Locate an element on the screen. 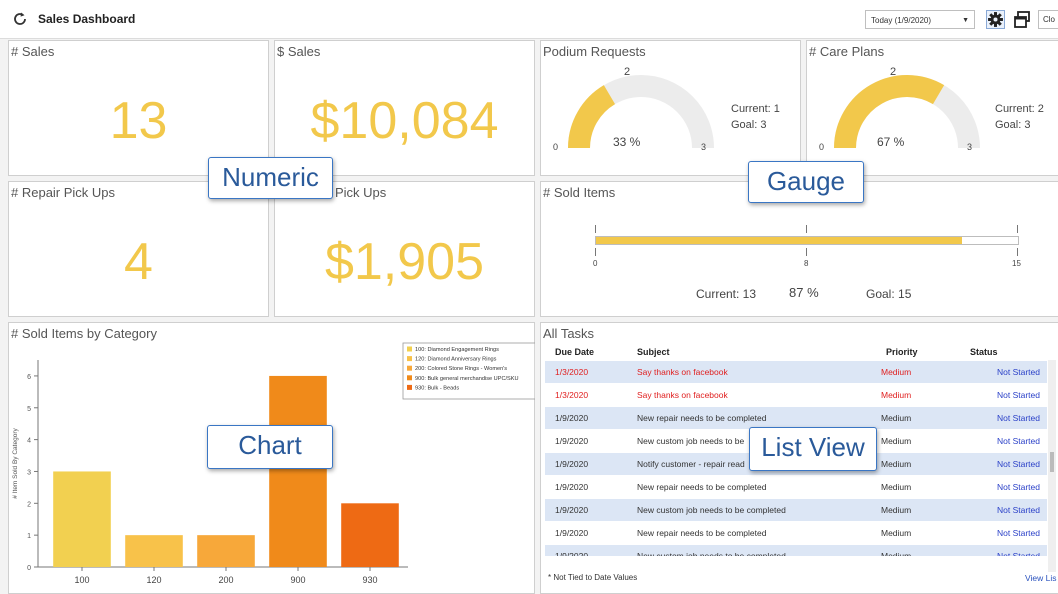 The height and width of the screenshot is (594, 1058). date-range-select: Today (1/9/2020) ▼ is located at coordinates (920, 19).